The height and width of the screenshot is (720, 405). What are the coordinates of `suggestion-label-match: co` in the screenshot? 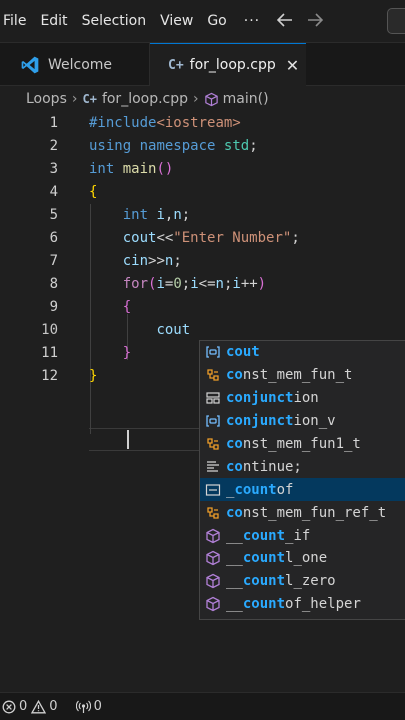 It's located at (234, 512).